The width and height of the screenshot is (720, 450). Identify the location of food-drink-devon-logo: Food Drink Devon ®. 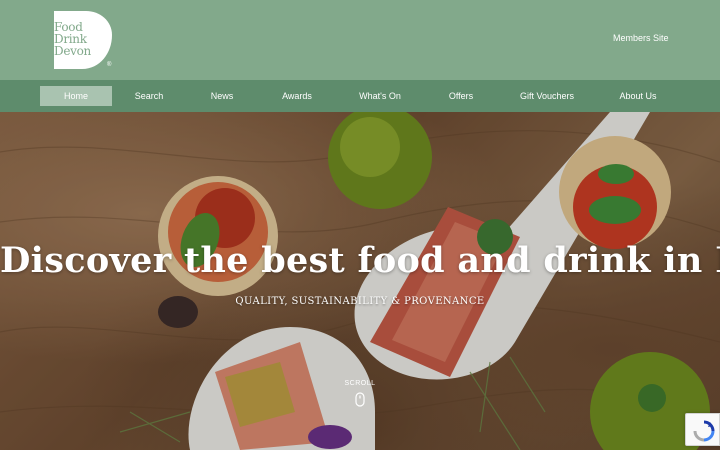
(82, 39).